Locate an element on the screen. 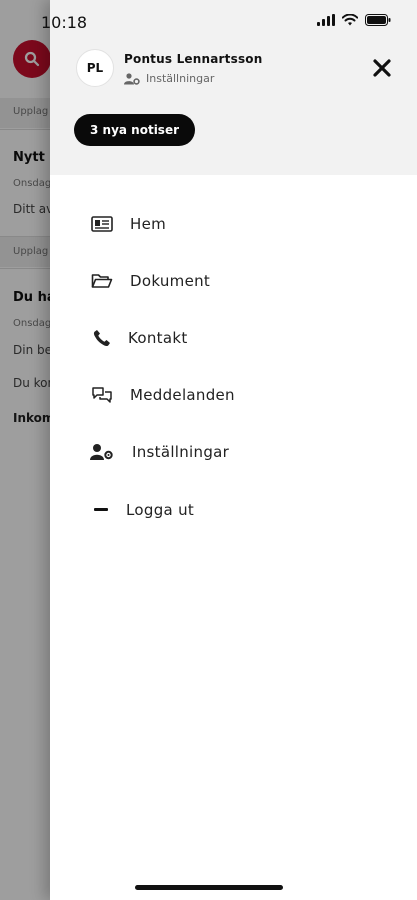  menu-item-installningar: Inställningar is located at coordinates (159, 452).